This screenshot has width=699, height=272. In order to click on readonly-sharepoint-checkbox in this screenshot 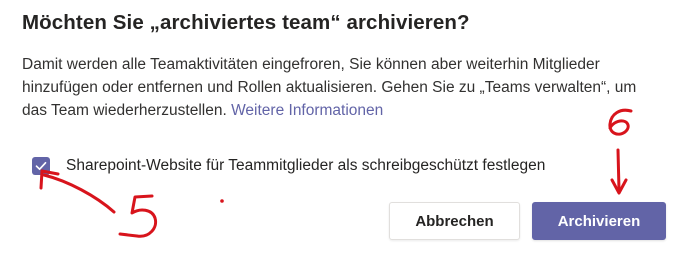, I will do `click(41, 166)`.